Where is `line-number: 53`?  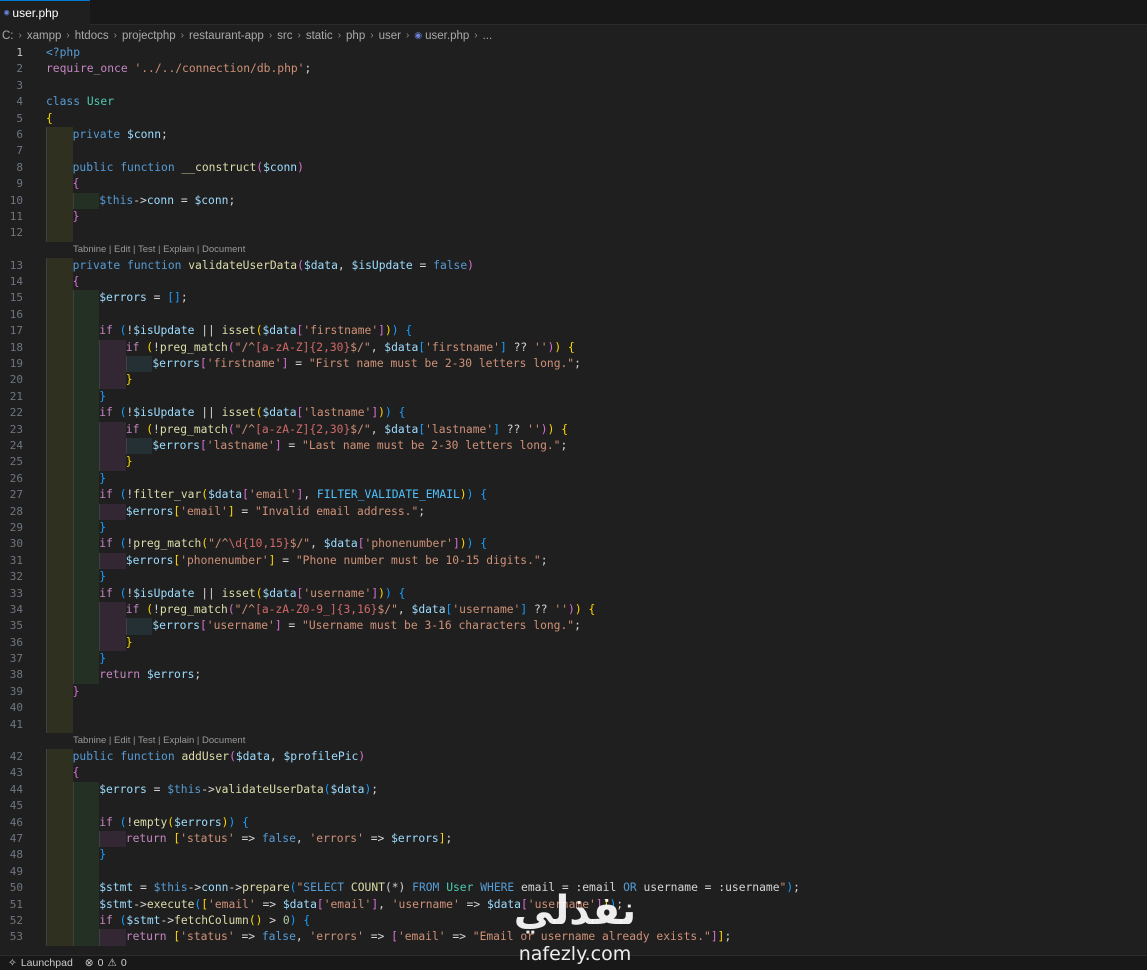 line-number: 53 is located at coordinates (16, 937).